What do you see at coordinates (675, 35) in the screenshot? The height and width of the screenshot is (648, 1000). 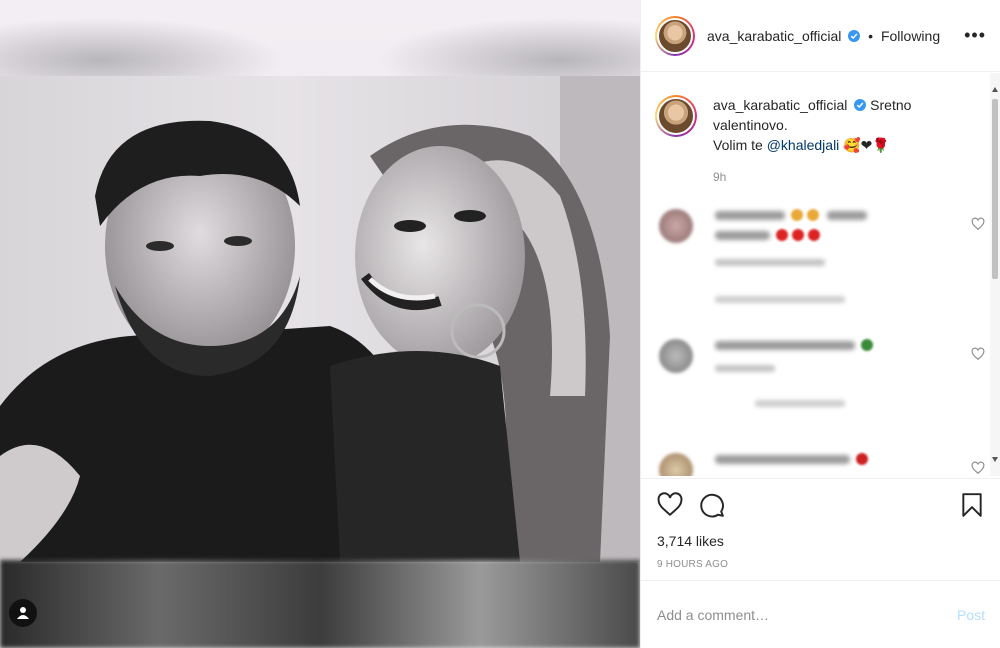 I see `author-avatar` at bounding box center [675, 35].